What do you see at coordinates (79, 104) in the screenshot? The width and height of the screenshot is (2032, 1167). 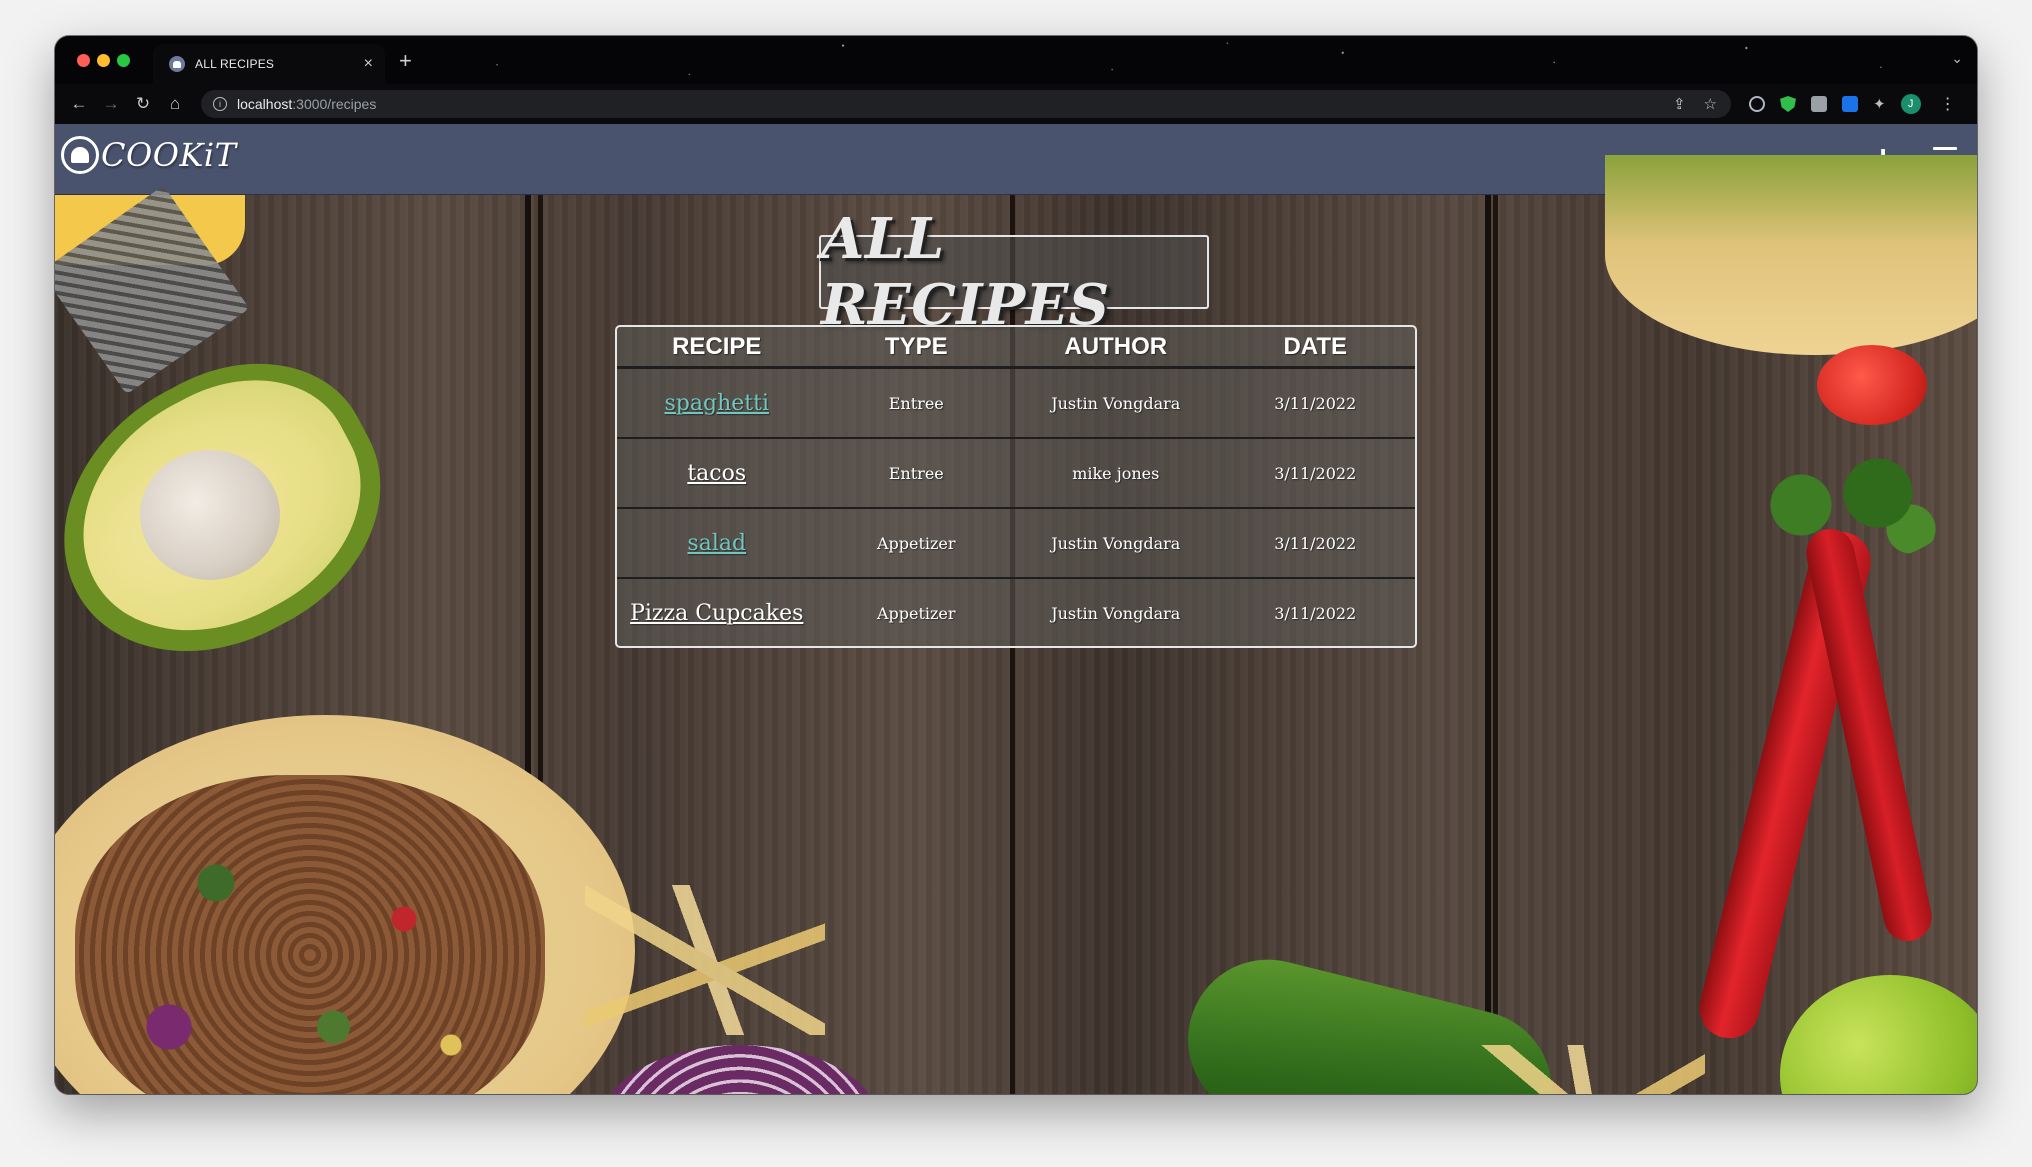 I see `back-arrow-icon: ←` at bounding box center [79, 104].